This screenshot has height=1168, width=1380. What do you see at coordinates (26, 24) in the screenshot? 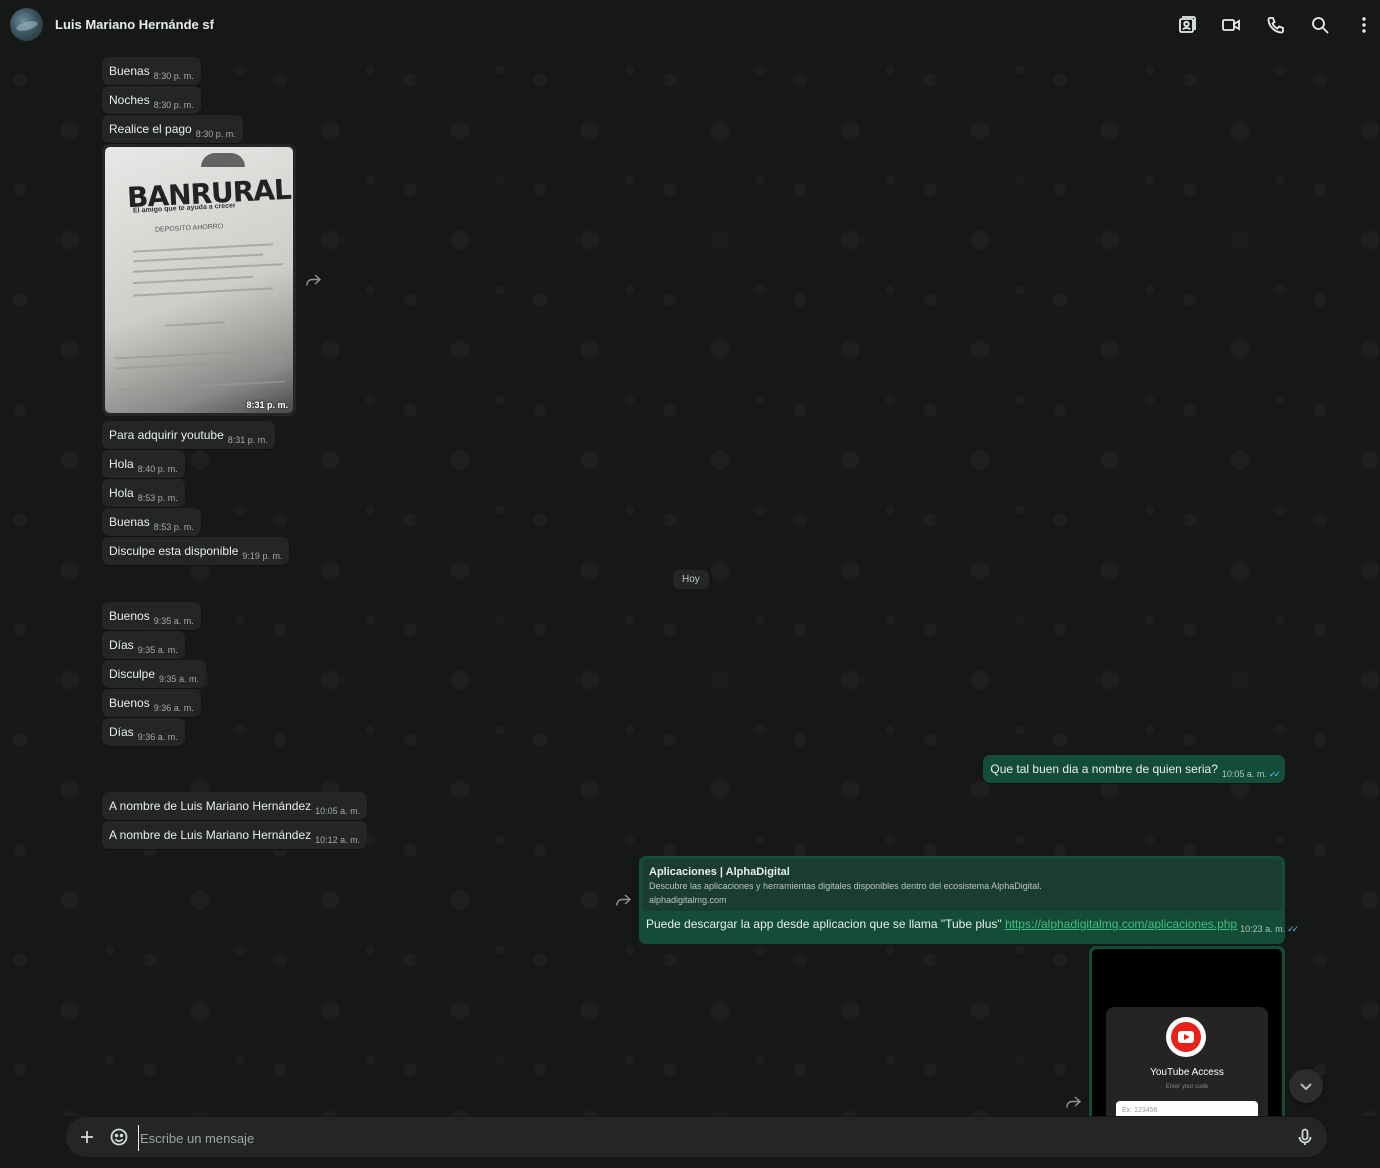
I see `avatar` at bounding box center [26, 24].